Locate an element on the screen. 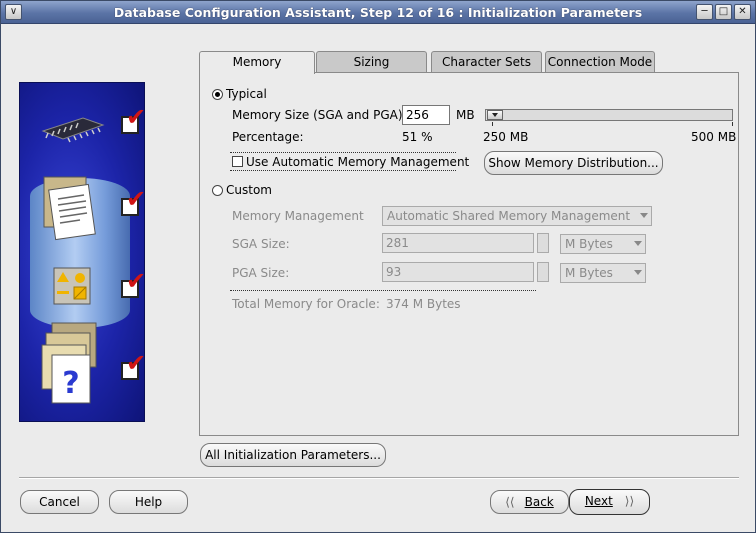 This screenshot has width=756, height=533. tab-label: Memory is located at coordinates (257, 62).